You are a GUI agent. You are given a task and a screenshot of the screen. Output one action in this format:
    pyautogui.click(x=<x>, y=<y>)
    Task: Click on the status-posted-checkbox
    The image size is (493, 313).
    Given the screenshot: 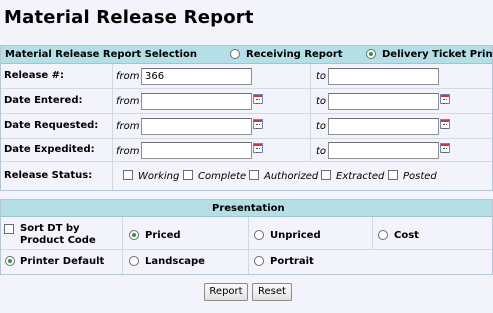 What is the action you would take?
    pyautogui.click(x=393, y=175)
    